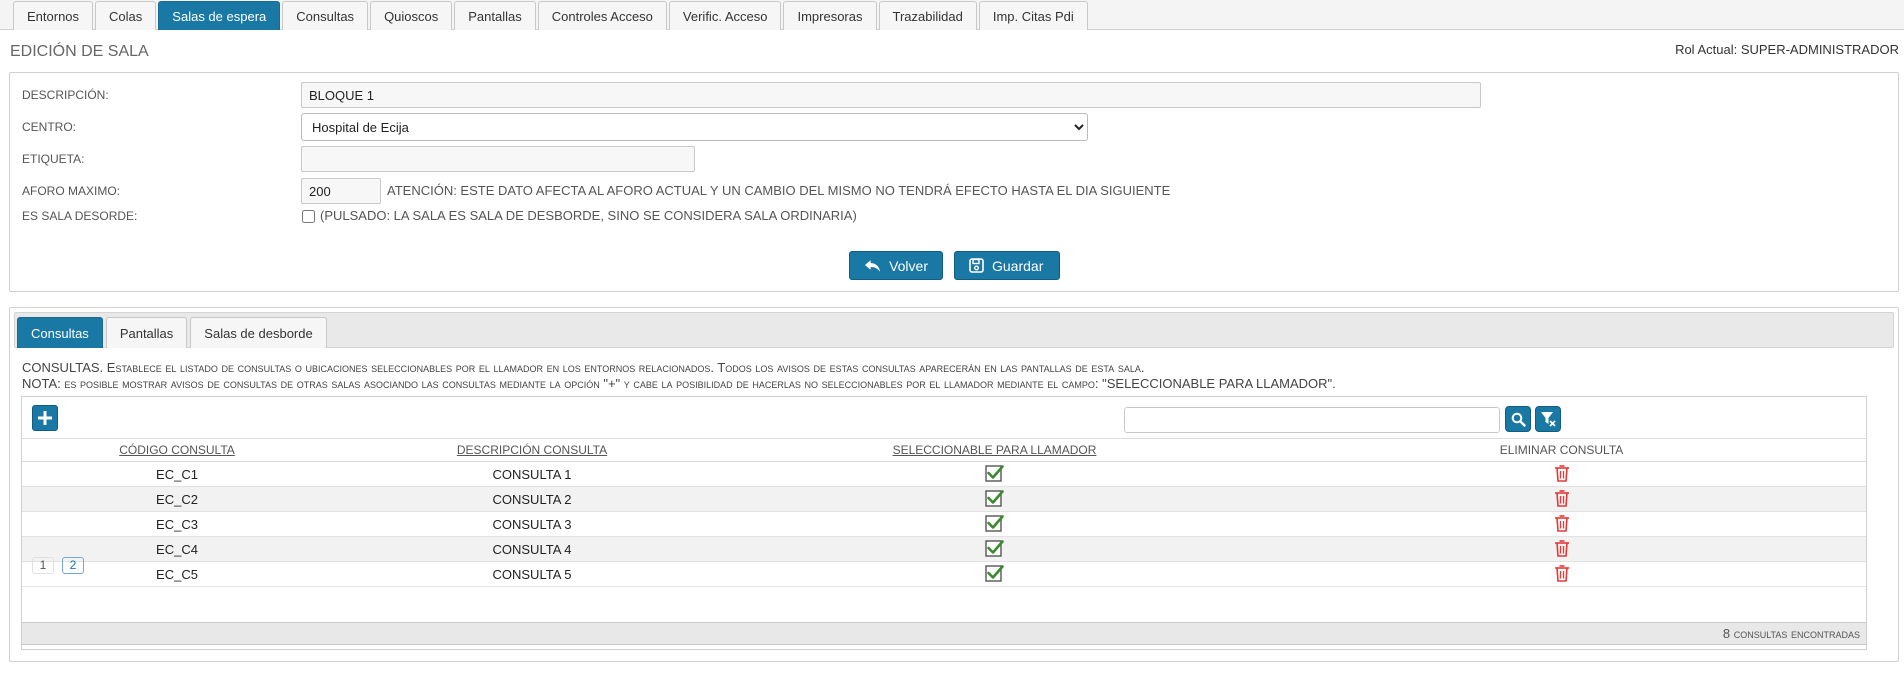  Describe the element at coordinates (830, 15) in the screenshot. I see `top-tab-impresoras: Impresoras` at that location.